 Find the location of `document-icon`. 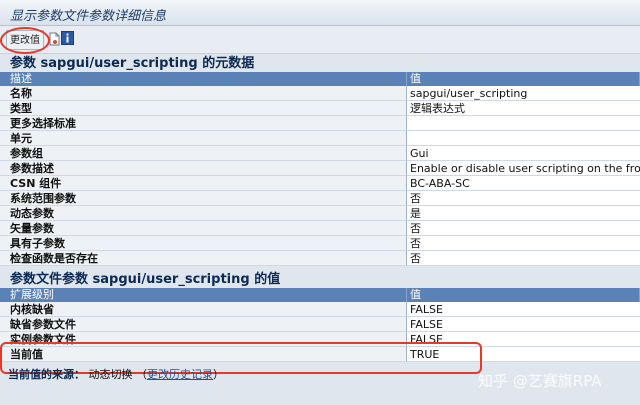

document-icon is located at coordinates (54, 39).